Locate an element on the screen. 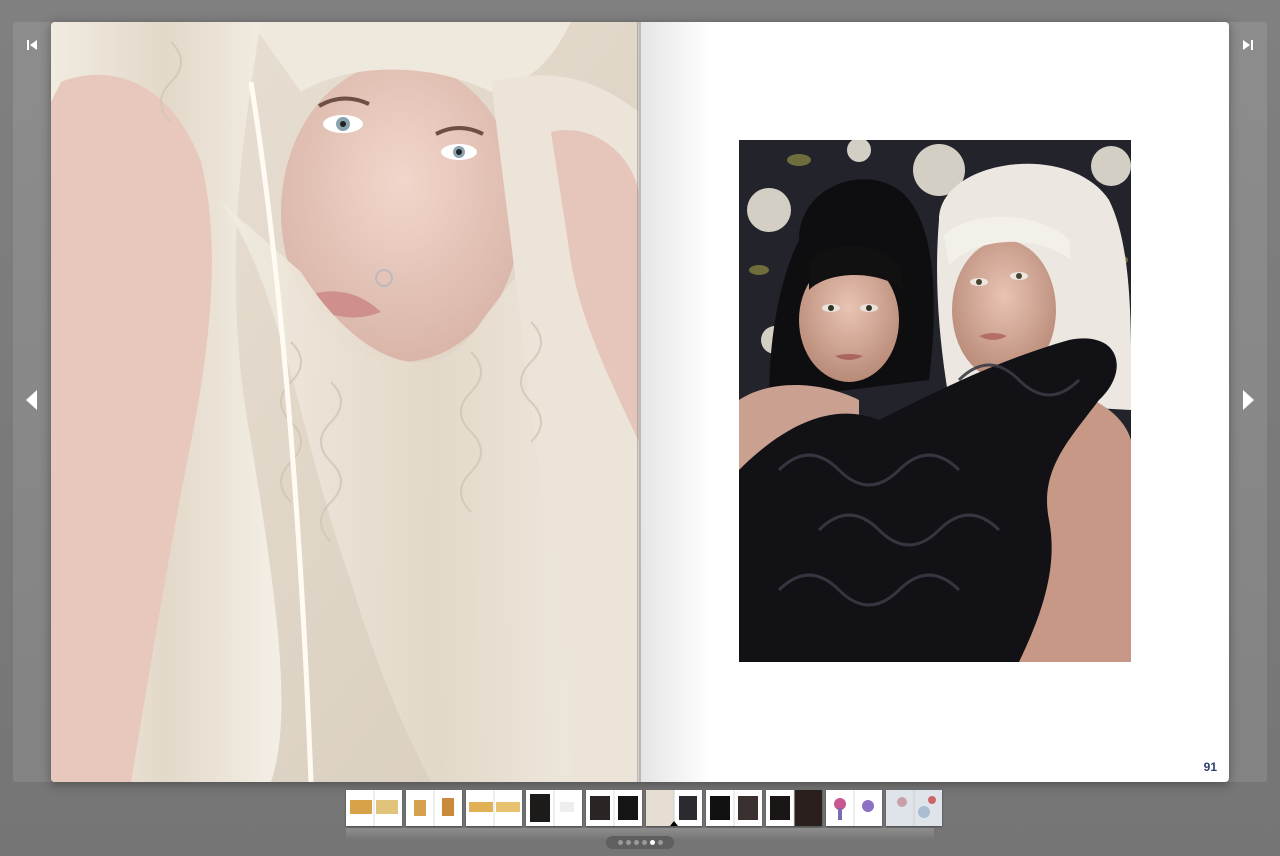 The width and height of the screenshot is (1280, 856). next-page-icon is located at coordinates (1248, 402).